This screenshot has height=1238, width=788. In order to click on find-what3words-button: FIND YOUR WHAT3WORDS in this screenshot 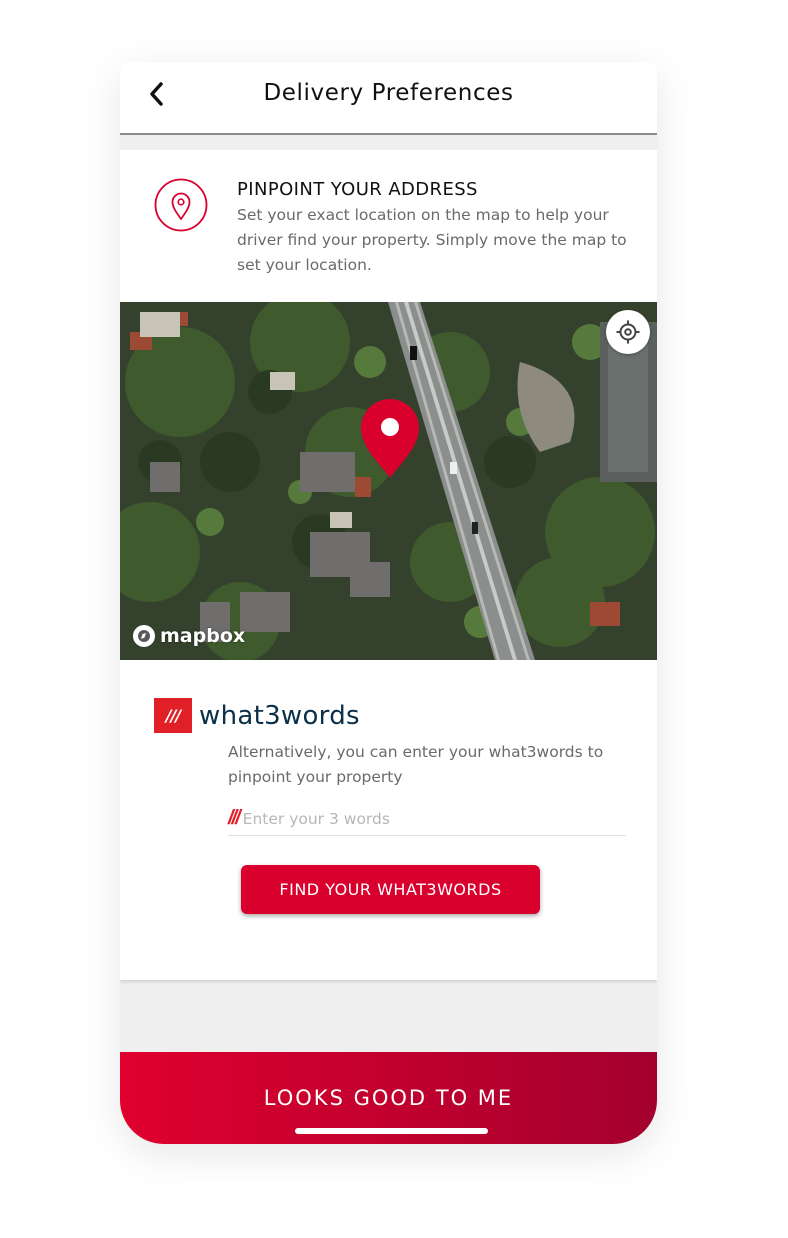, I will do `click(390, 889)`.